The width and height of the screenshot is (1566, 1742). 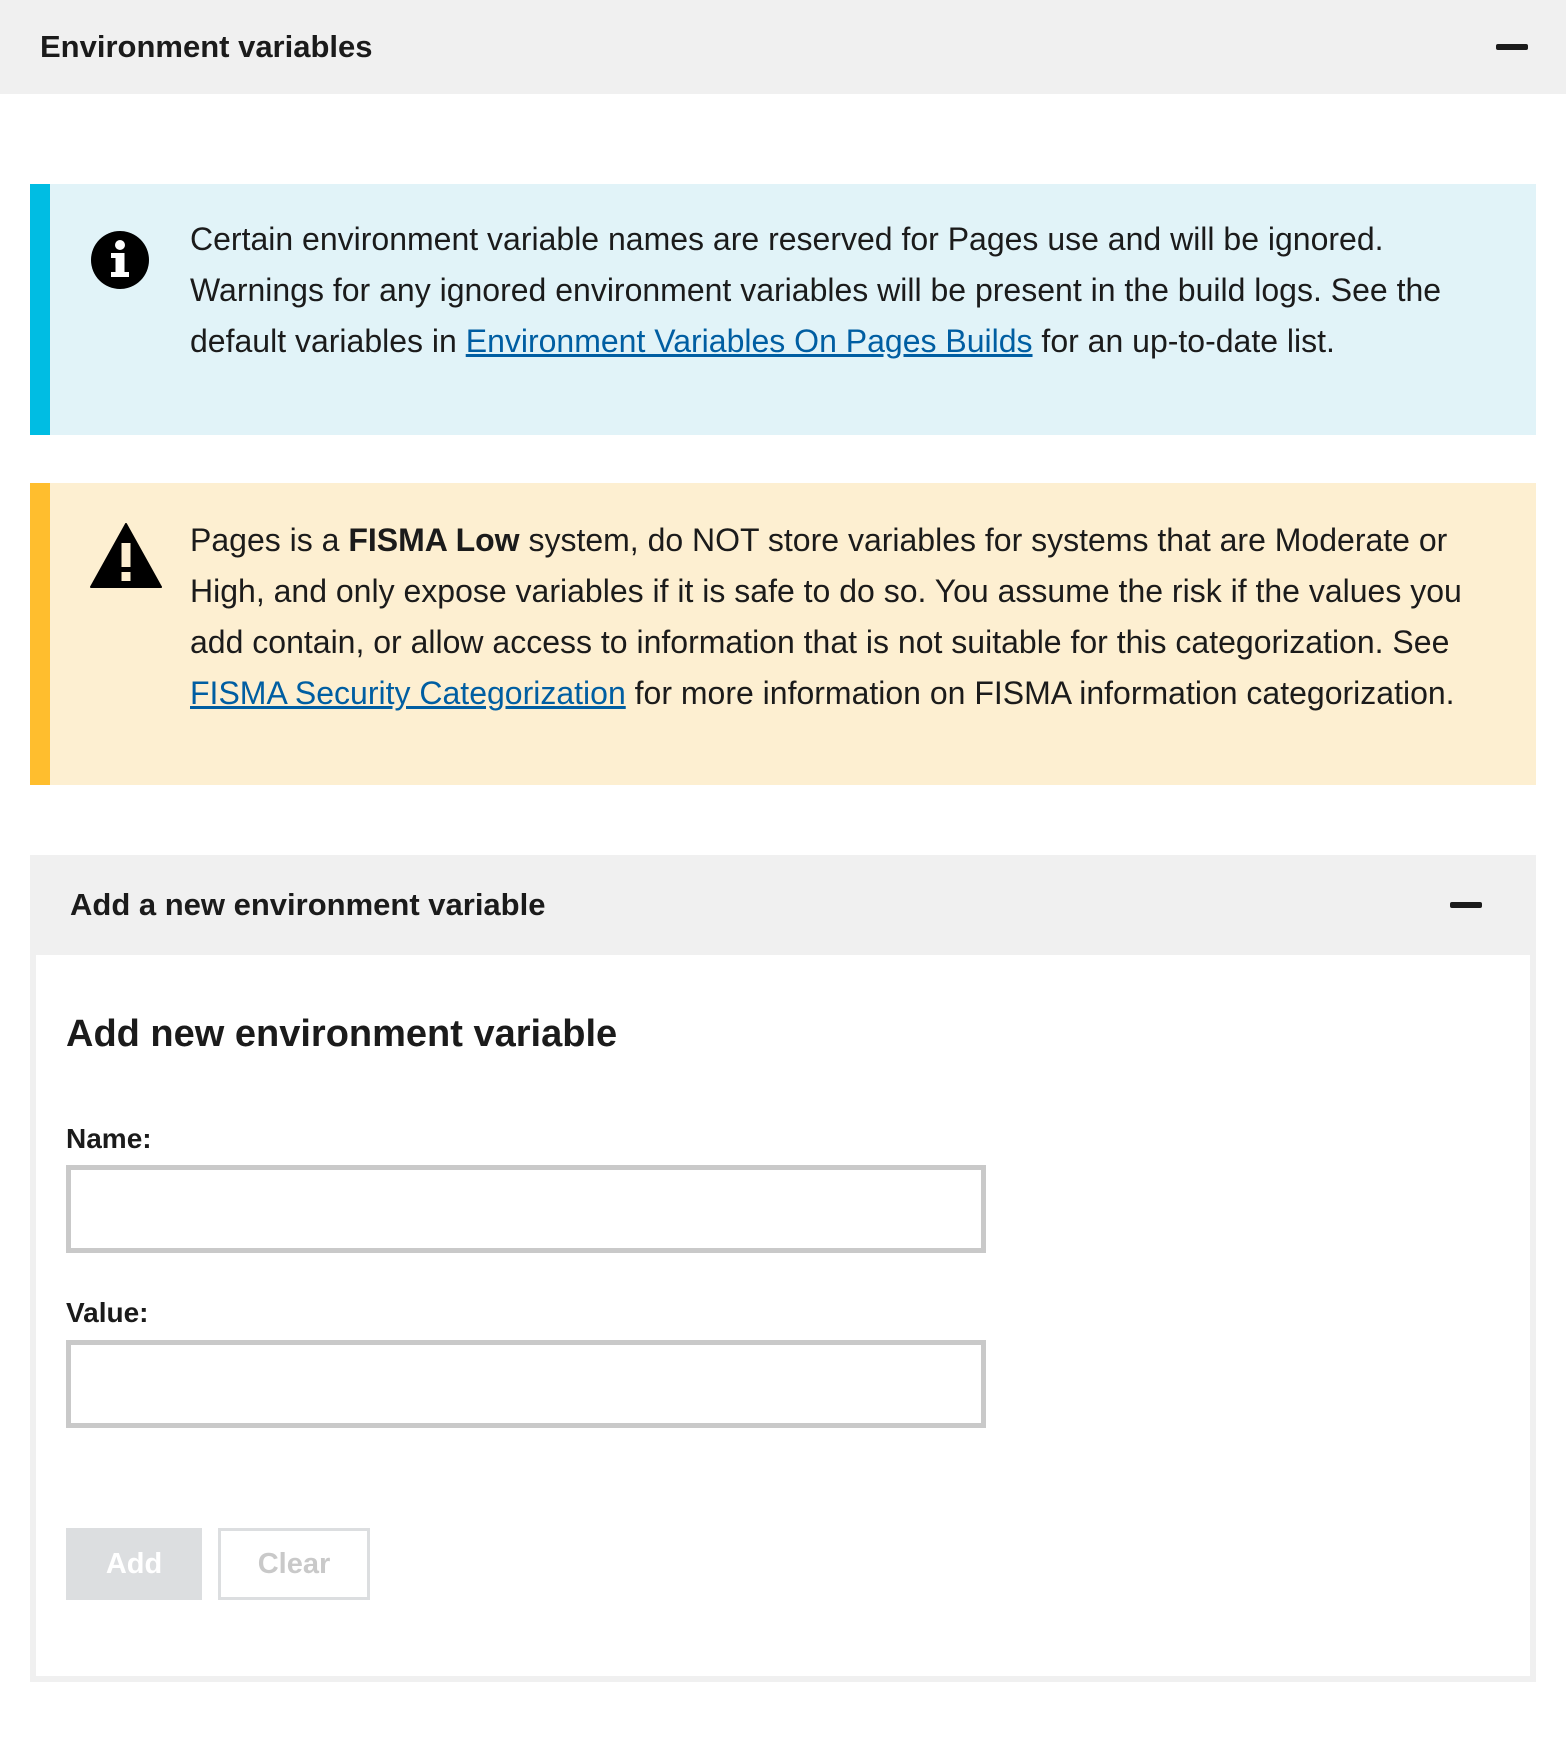 What do you see at coordinates (126, 555) in the screenshot?
I see `warning-icon` at bounding box center [126, 555].